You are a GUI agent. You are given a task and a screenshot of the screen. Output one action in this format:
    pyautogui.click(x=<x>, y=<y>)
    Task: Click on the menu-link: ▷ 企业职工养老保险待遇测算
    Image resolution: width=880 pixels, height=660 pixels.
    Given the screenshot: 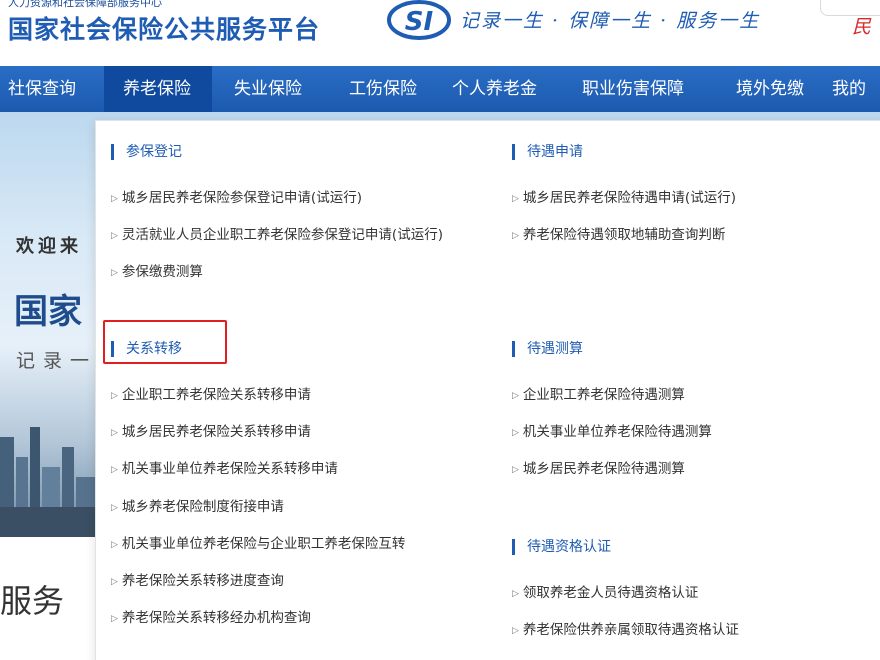 What is the action you would take?
    pyautogui.click(x=598, y=395)
    